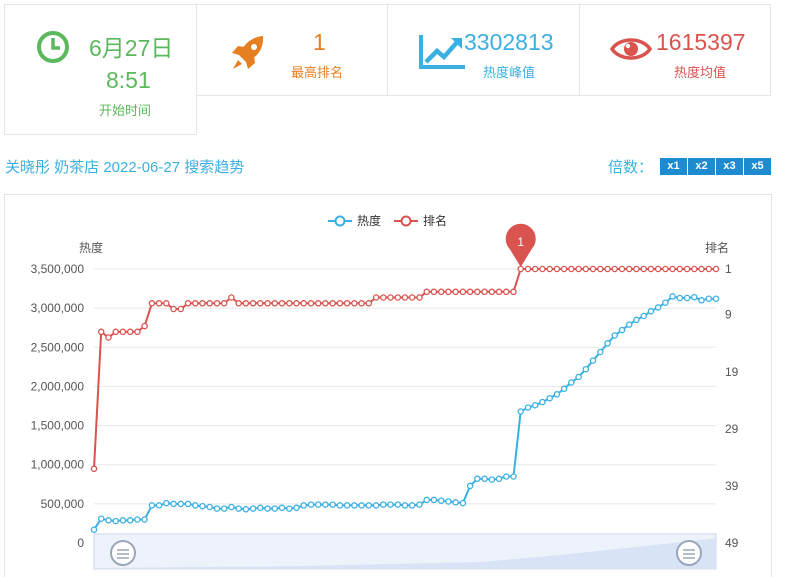  I want to click on left-axis-label: 热度, so click(91, 247).